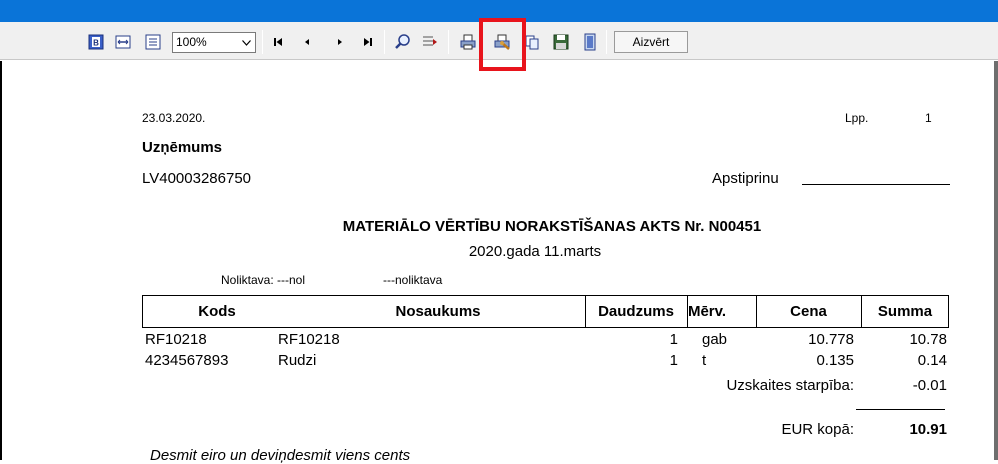 This screenshot has width=998, height=464. Describe the element at coordinates (278, 42) in the screenshot. I see `first-page-icon` at that location.